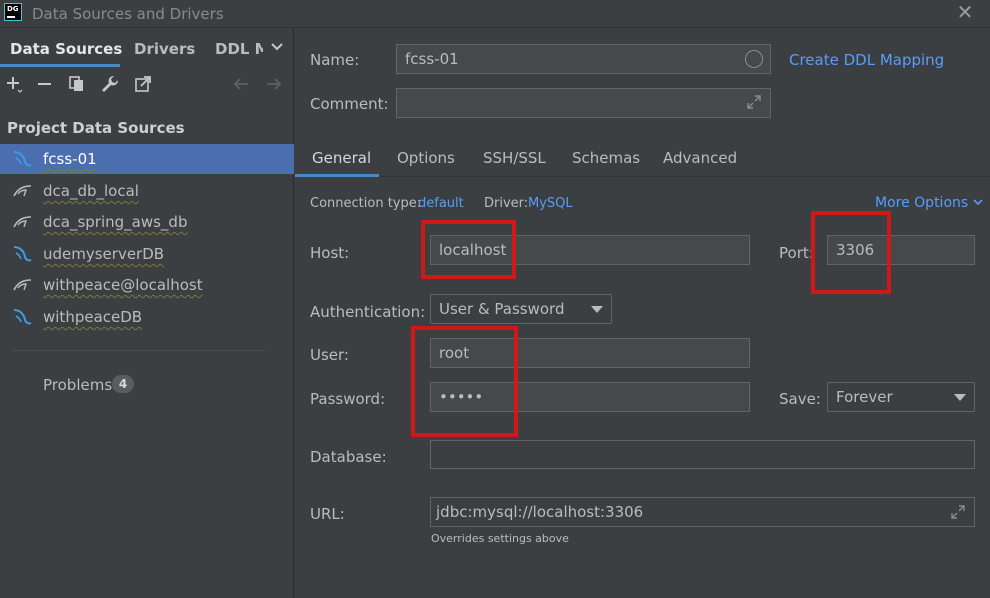 The width and height of the screenshot is (990, 598). I want to click on user-field: root, so click(590, 353).